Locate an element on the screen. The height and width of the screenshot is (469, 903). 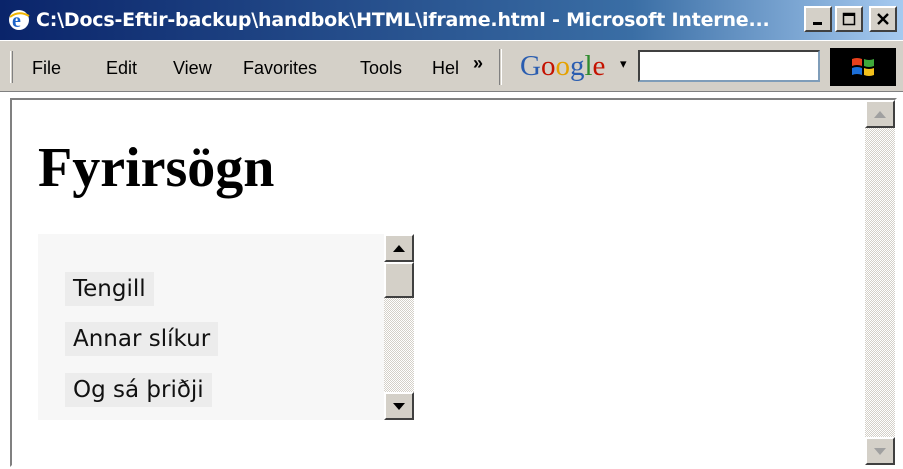
windows-flag-icon is located at coordinates (863, 67).